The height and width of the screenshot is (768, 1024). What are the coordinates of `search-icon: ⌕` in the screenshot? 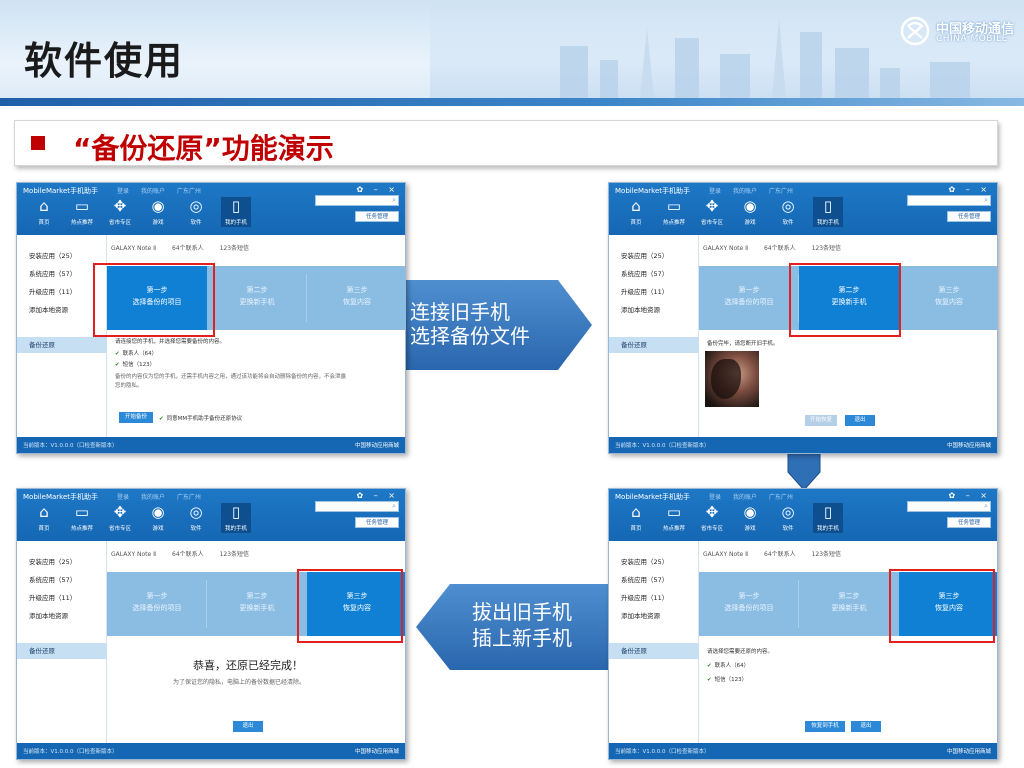 It's located at (986, 200).